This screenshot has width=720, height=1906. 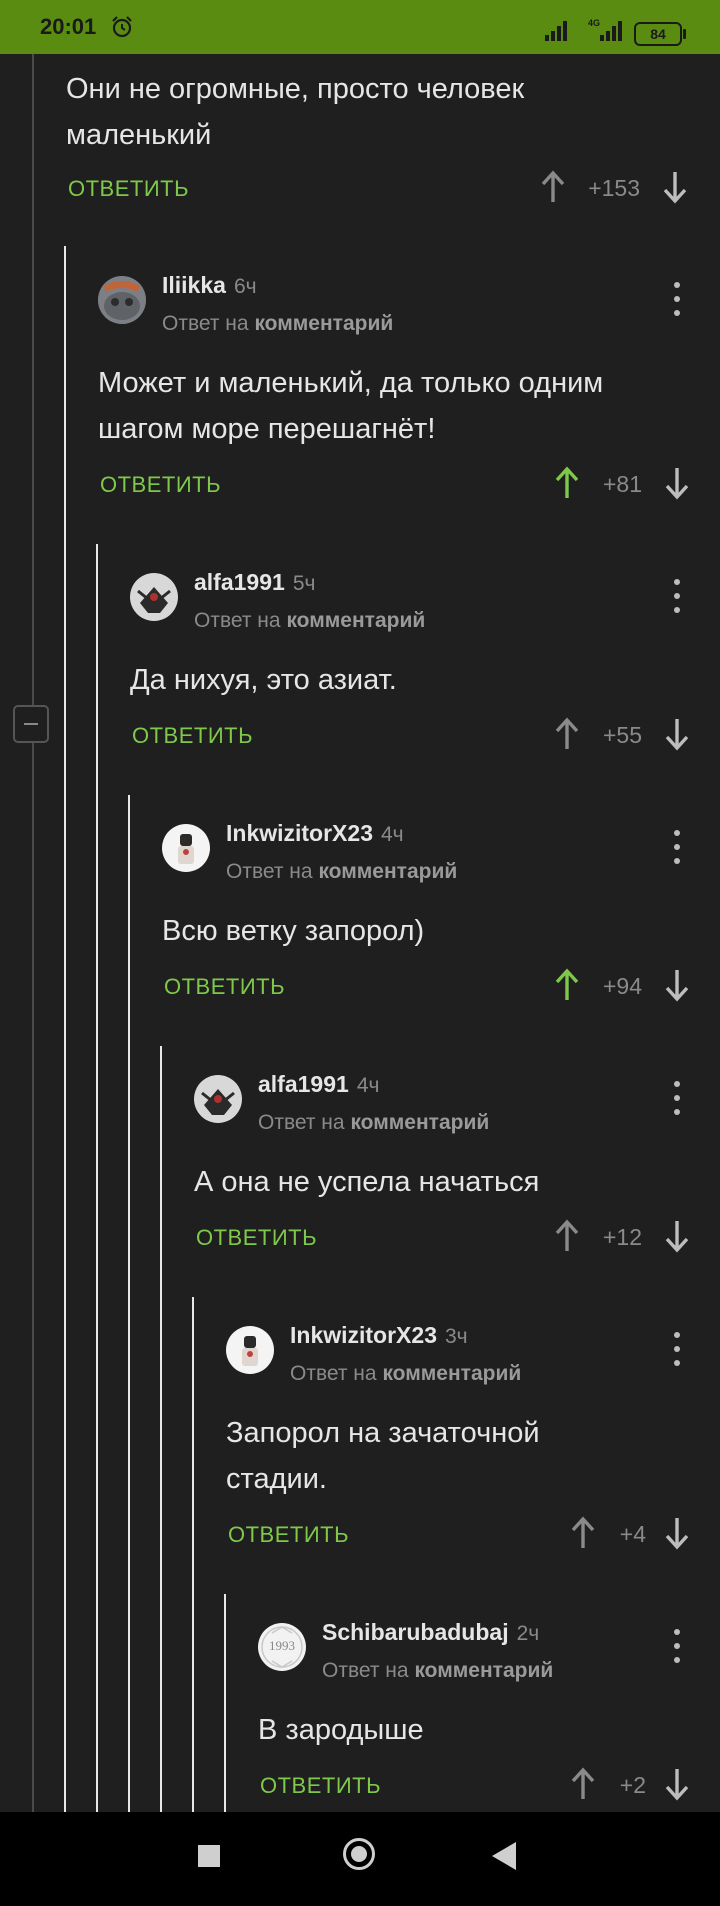 What do you see at coordinates (528, 1633) in the screenshot?
I see `comment-time: 2ч` at bounding box center [528, 1633].